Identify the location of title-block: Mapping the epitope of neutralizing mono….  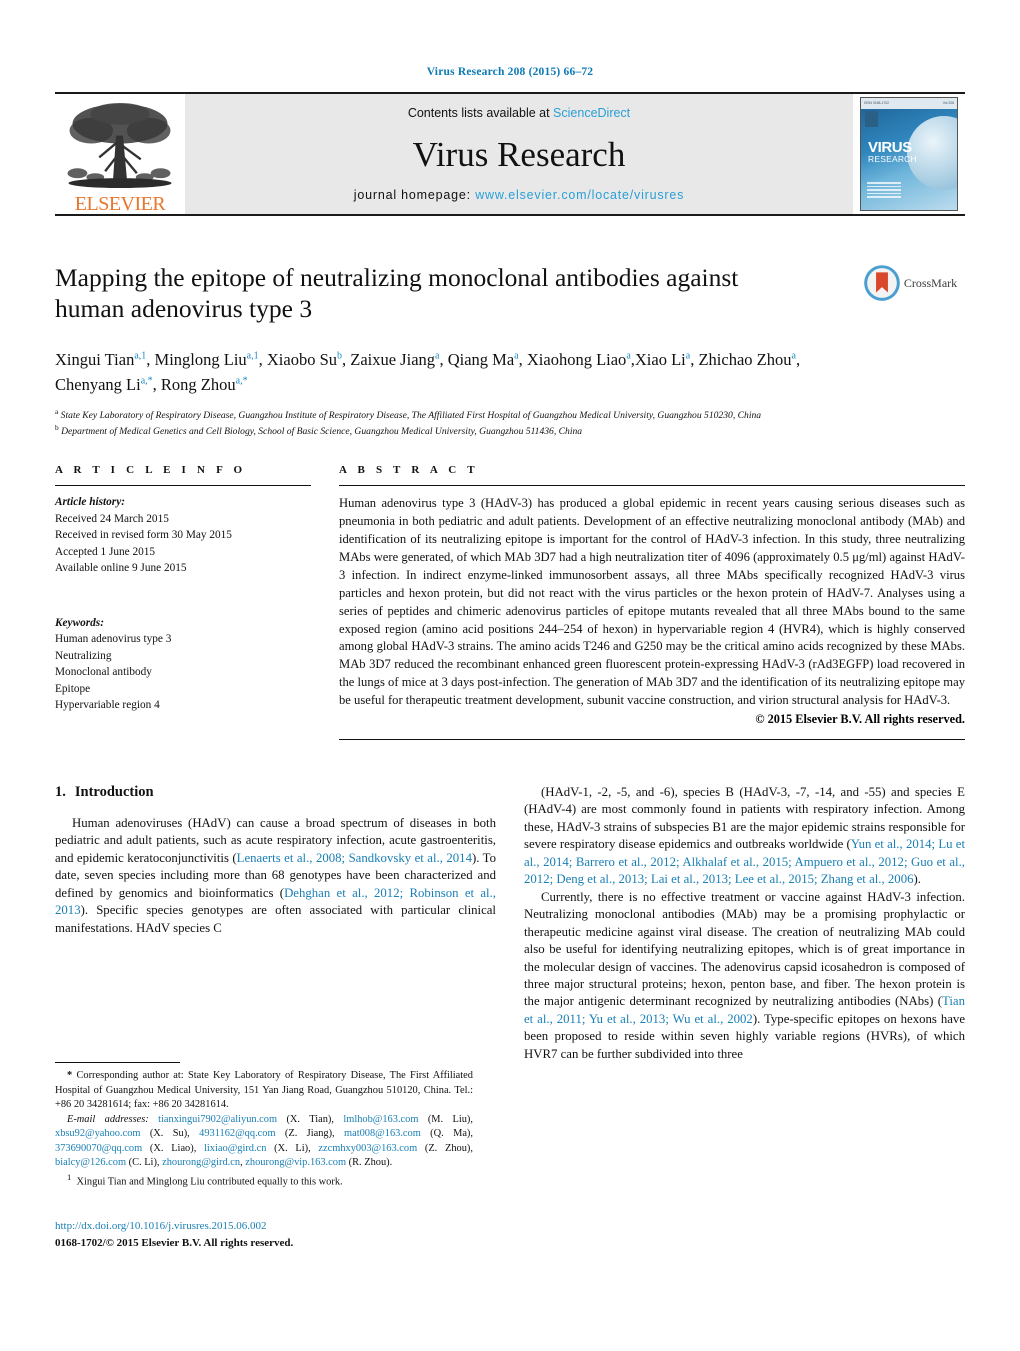
(510, 293).